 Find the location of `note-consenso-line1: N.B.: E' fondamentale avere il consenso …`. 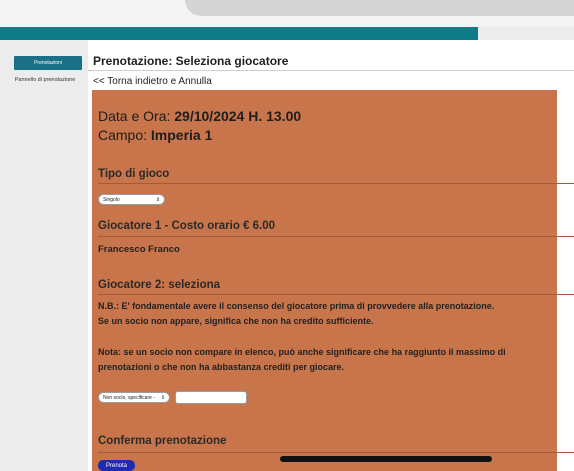

note-consenso-line1: N.B.: E' fondamentale avere il consenso … is located at coordinates (296, 306).